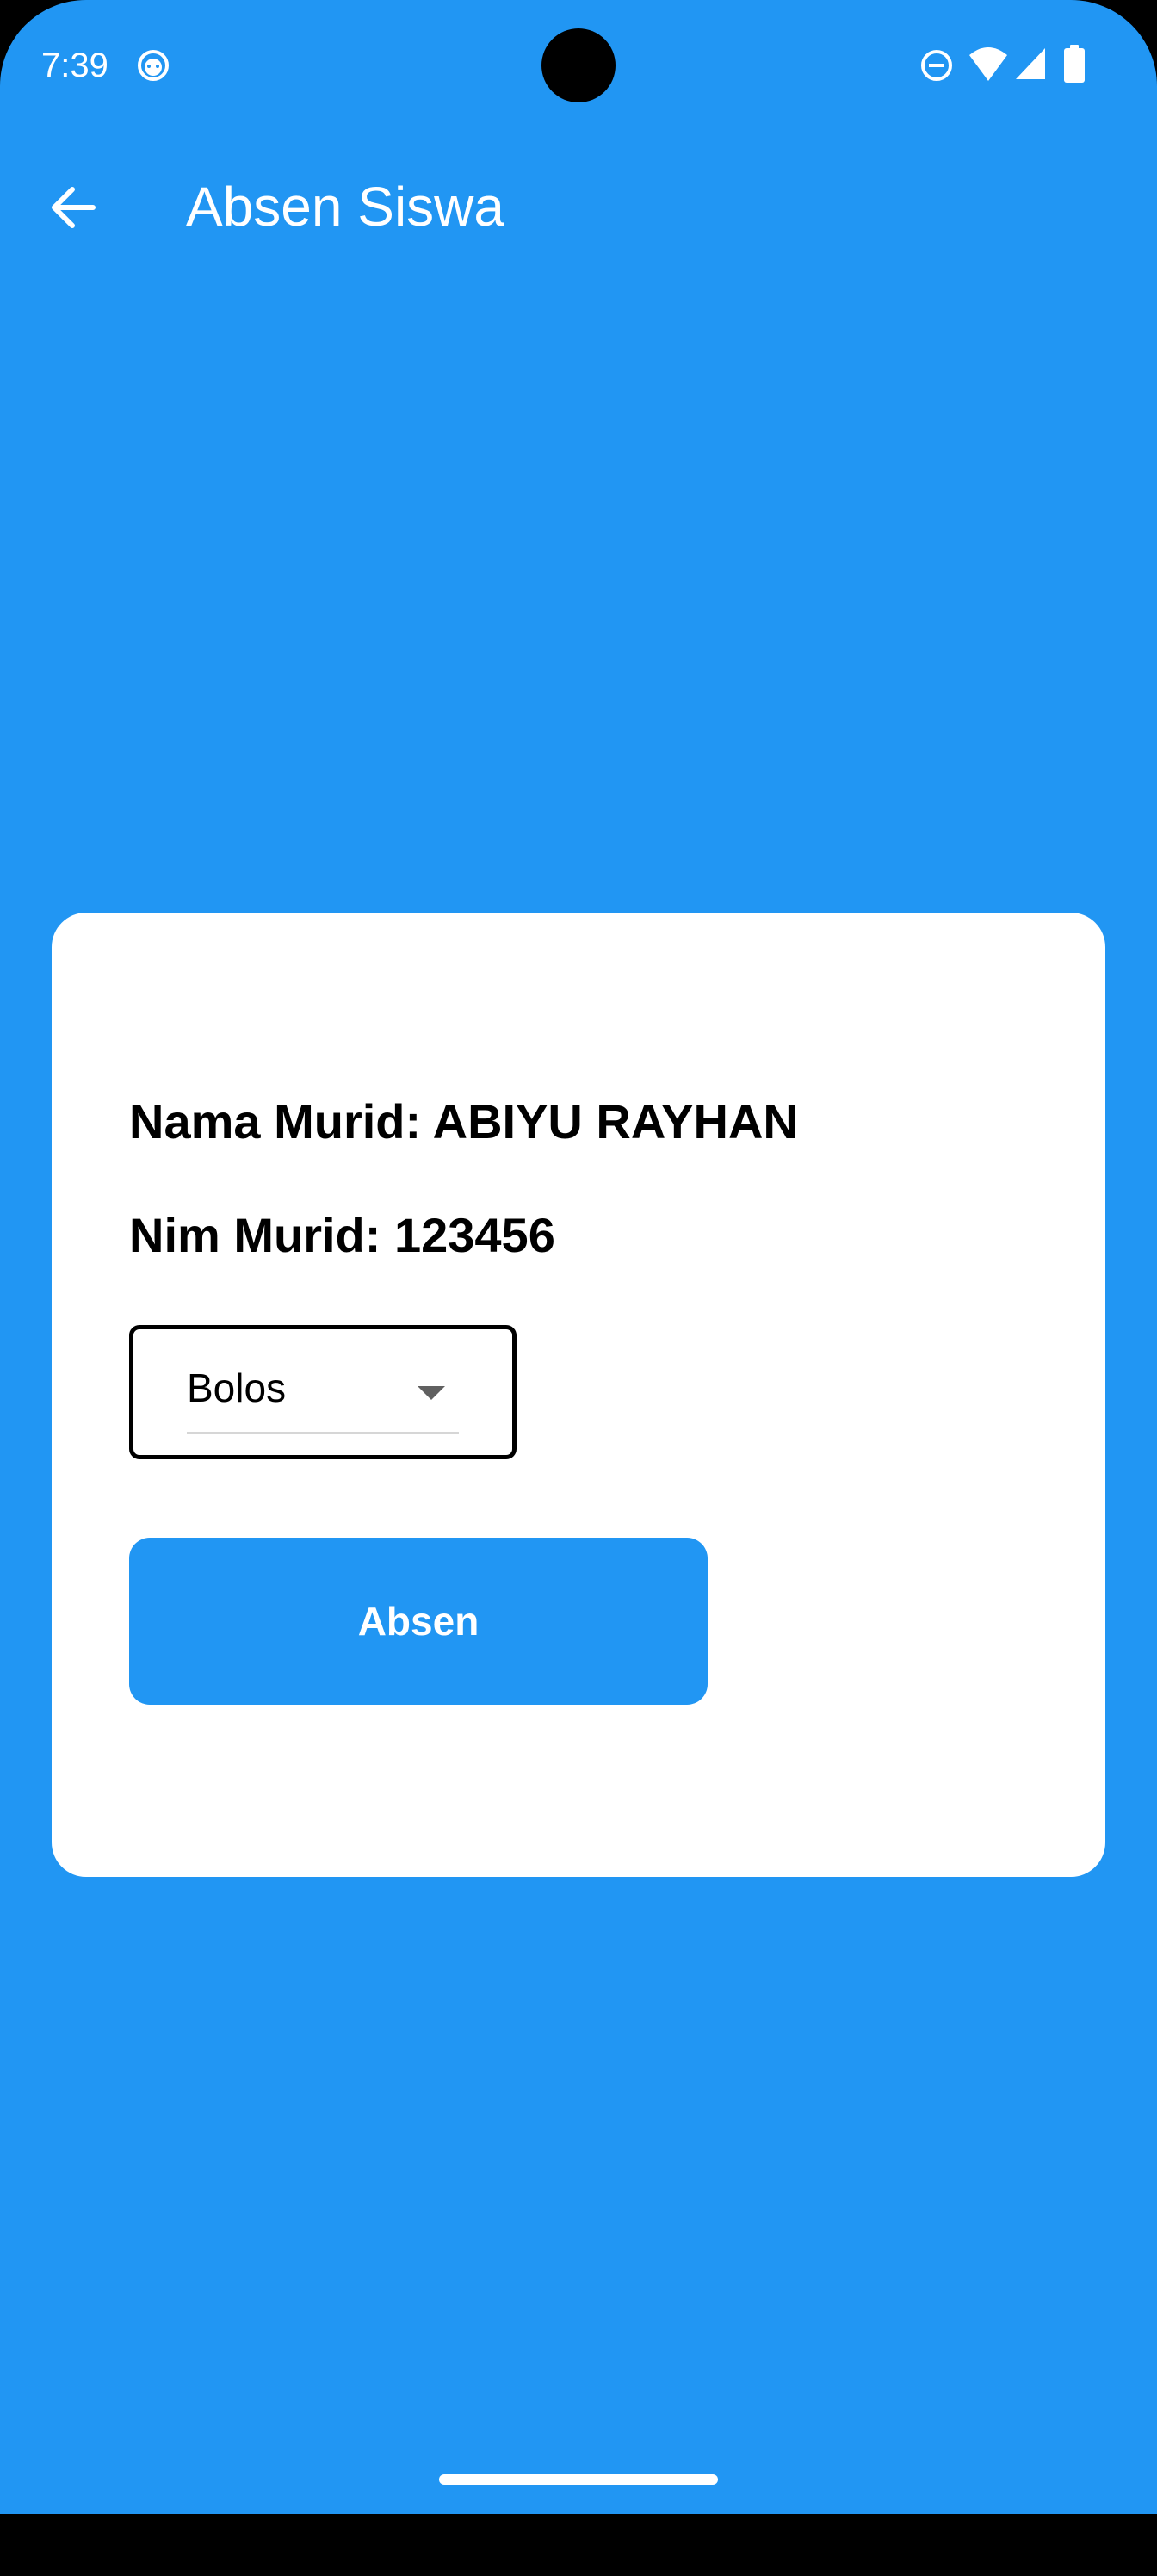  Describe the element at coordinates (323, 1392) in the screenshot. I see `attendance-status-dropdown: Bolos` at that location.